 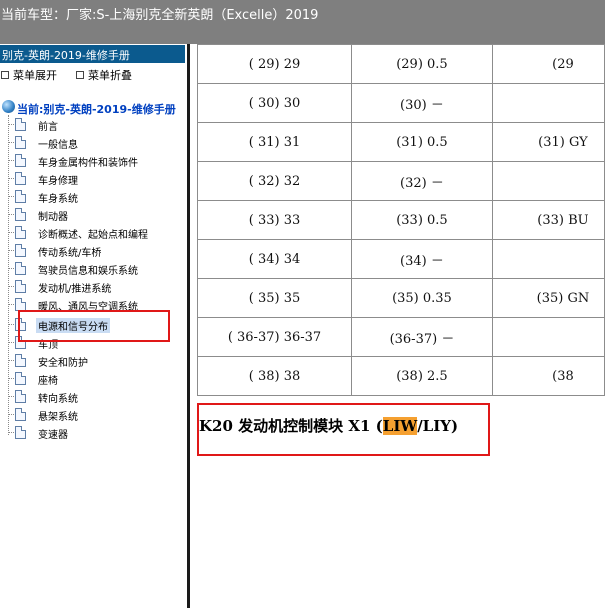 I want to click on table-row: ( 36-37) 36-37 (36-37) －, so click(x=400, y=337).